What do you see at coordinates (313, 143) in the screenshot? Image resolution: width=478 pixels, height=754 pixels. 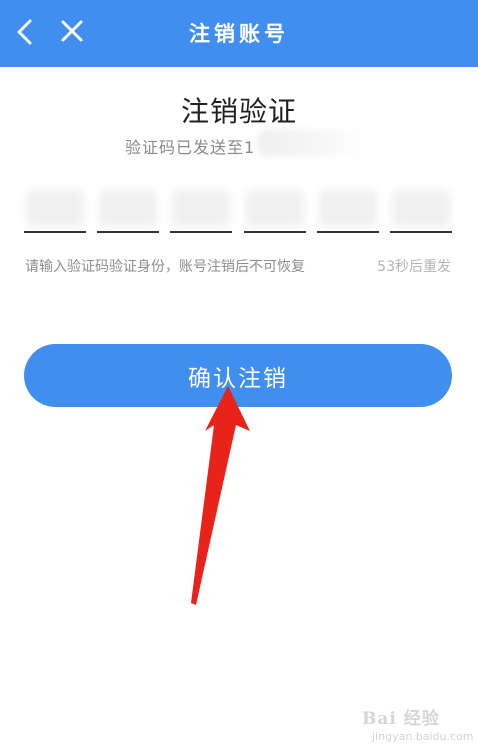 I see `masked-phone-number` at bounding box center [313, 143].